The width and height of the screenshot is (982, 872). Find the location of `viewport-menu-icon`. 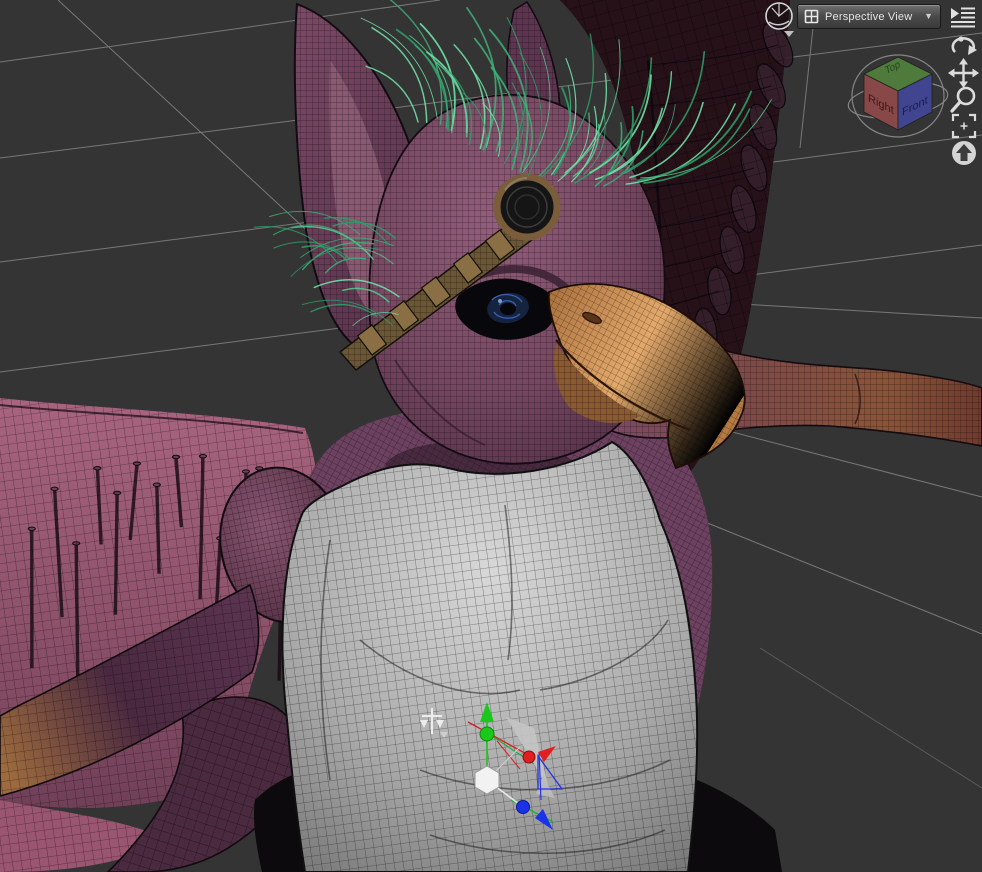

viewport-menu-icon is located at coordinates (963, 17).